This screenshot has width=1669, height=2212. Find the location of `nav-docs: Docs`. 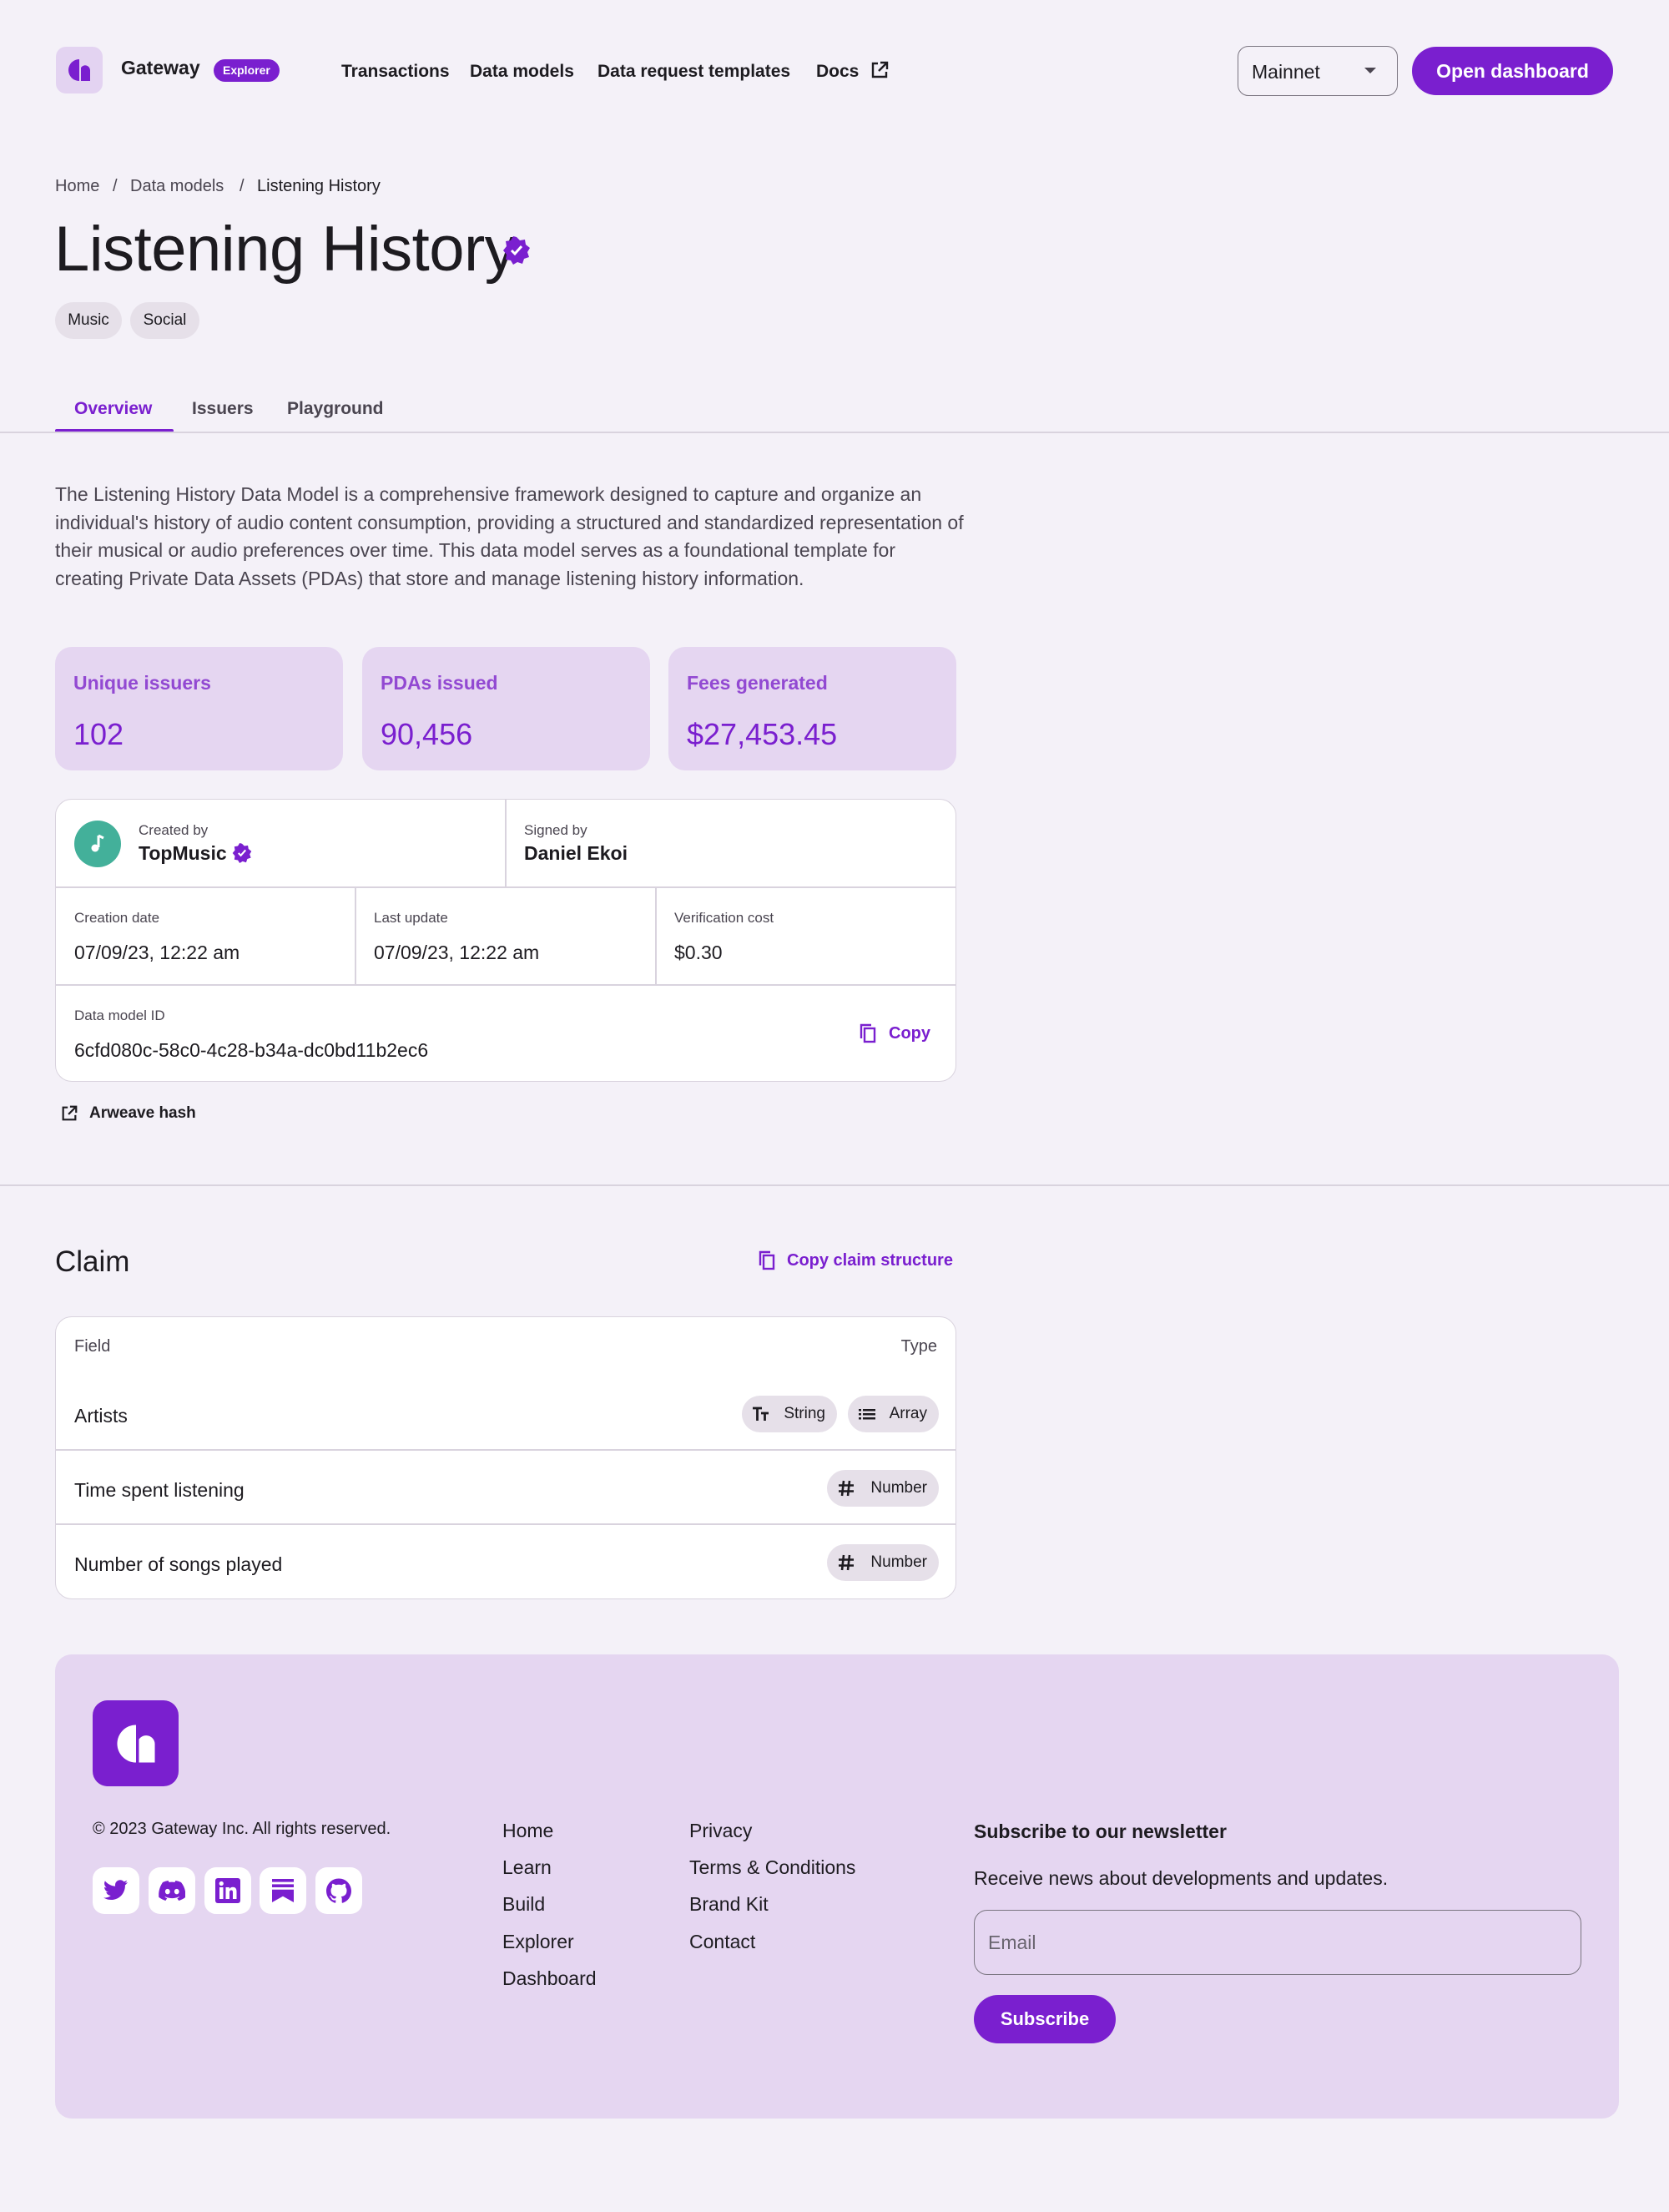

nav-docs: Docs is located at coordinates (838, 72).